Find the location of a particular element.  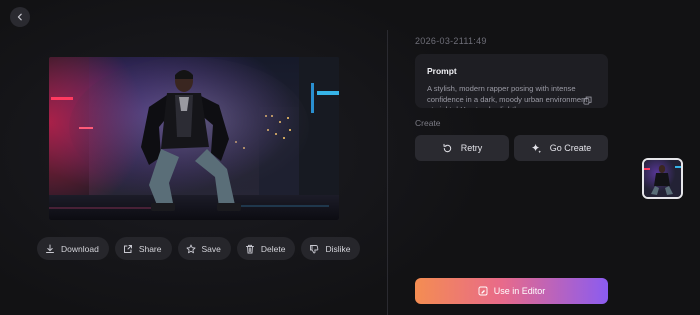

star-icon is located at coordinates (190, 248).